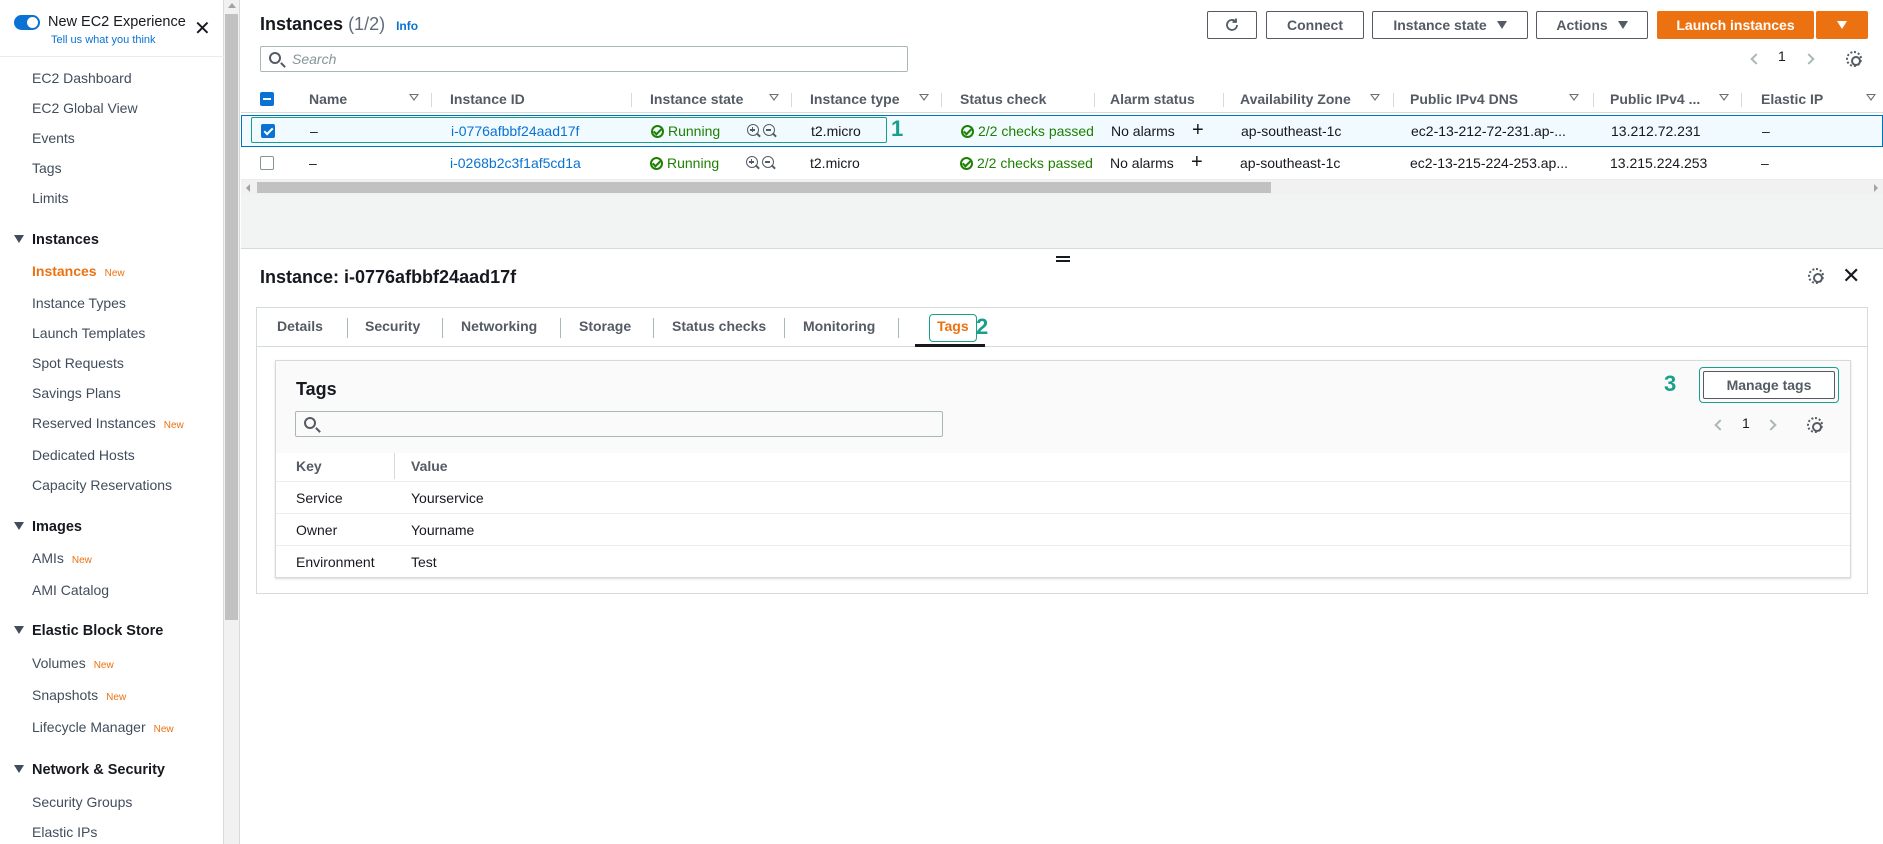  I want to click on sidebar-item-instances: Instances New, so click(78, 271).